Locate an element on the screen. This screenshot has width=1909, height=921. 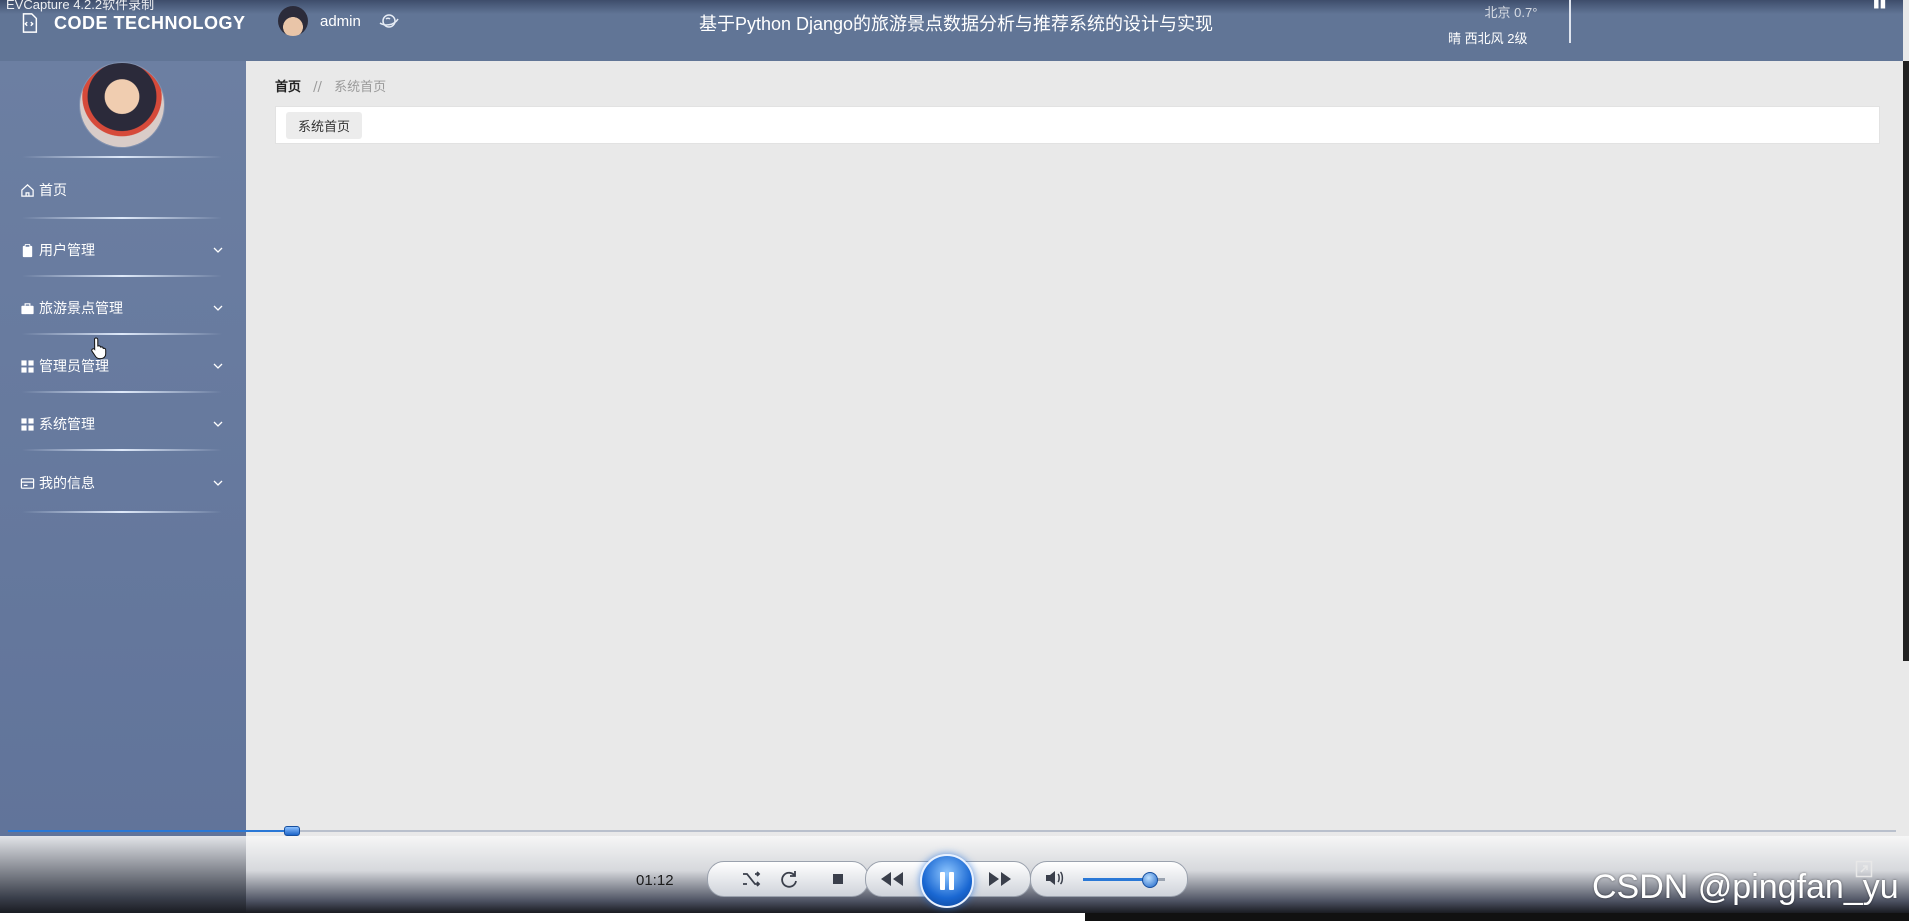
user-area: admin is located at coordinates (339, 21).